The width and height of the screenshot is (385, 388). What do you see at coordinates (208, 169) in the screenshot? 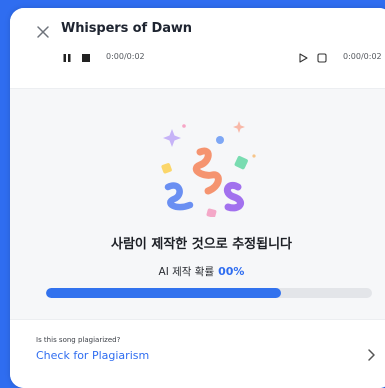
I see `music-confetti-illustration` at bounding box center [208, 169].